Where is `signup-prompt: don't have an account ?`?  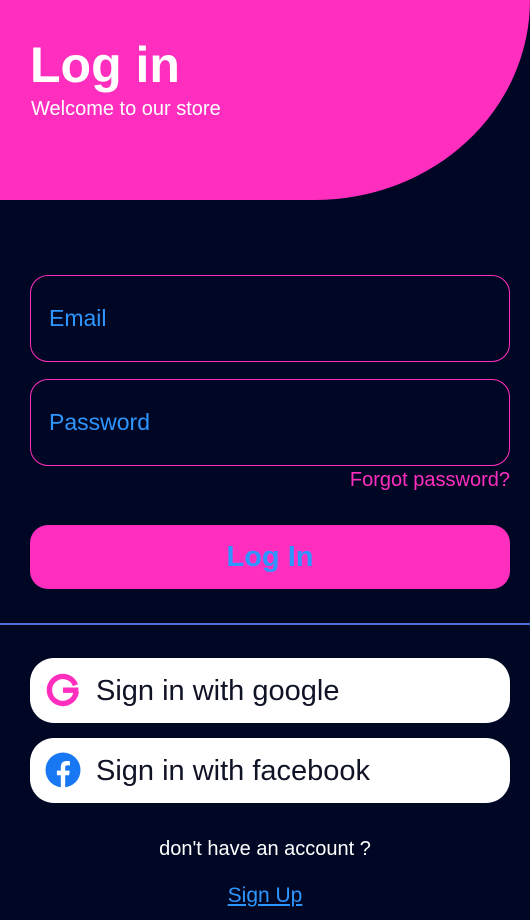
signup-prompt: don't have an account ? is located at coordinates (265, 849).